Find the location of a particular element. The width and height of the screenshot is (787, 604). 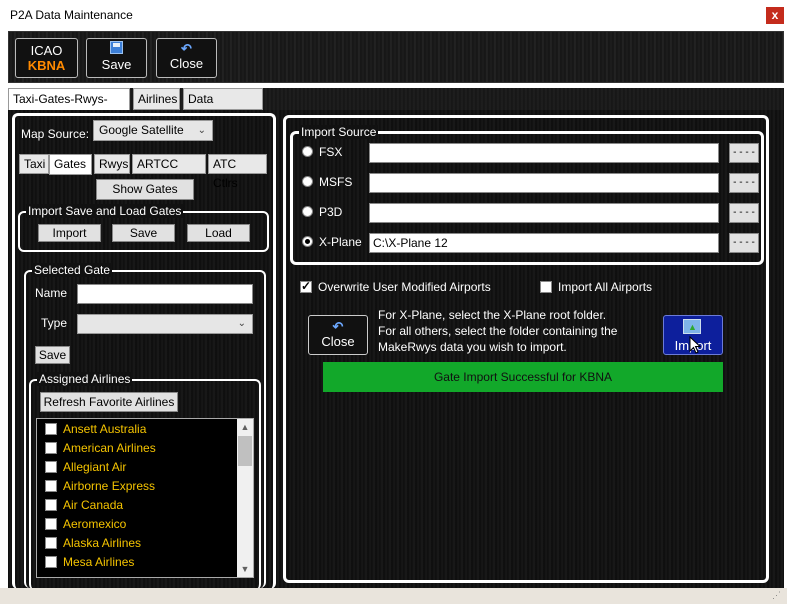

window-title: P2A Data Maintenance is located at coordinates (71, 15).